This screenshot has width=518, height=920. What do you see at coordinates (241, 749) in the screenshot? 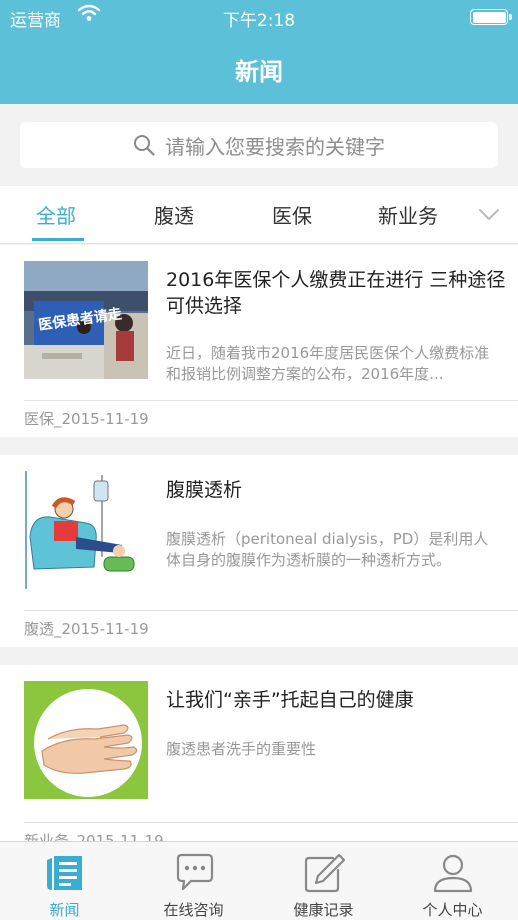
I see `news-summary: 腹透患者洗手的重要性` at bounding box center [241, 749].